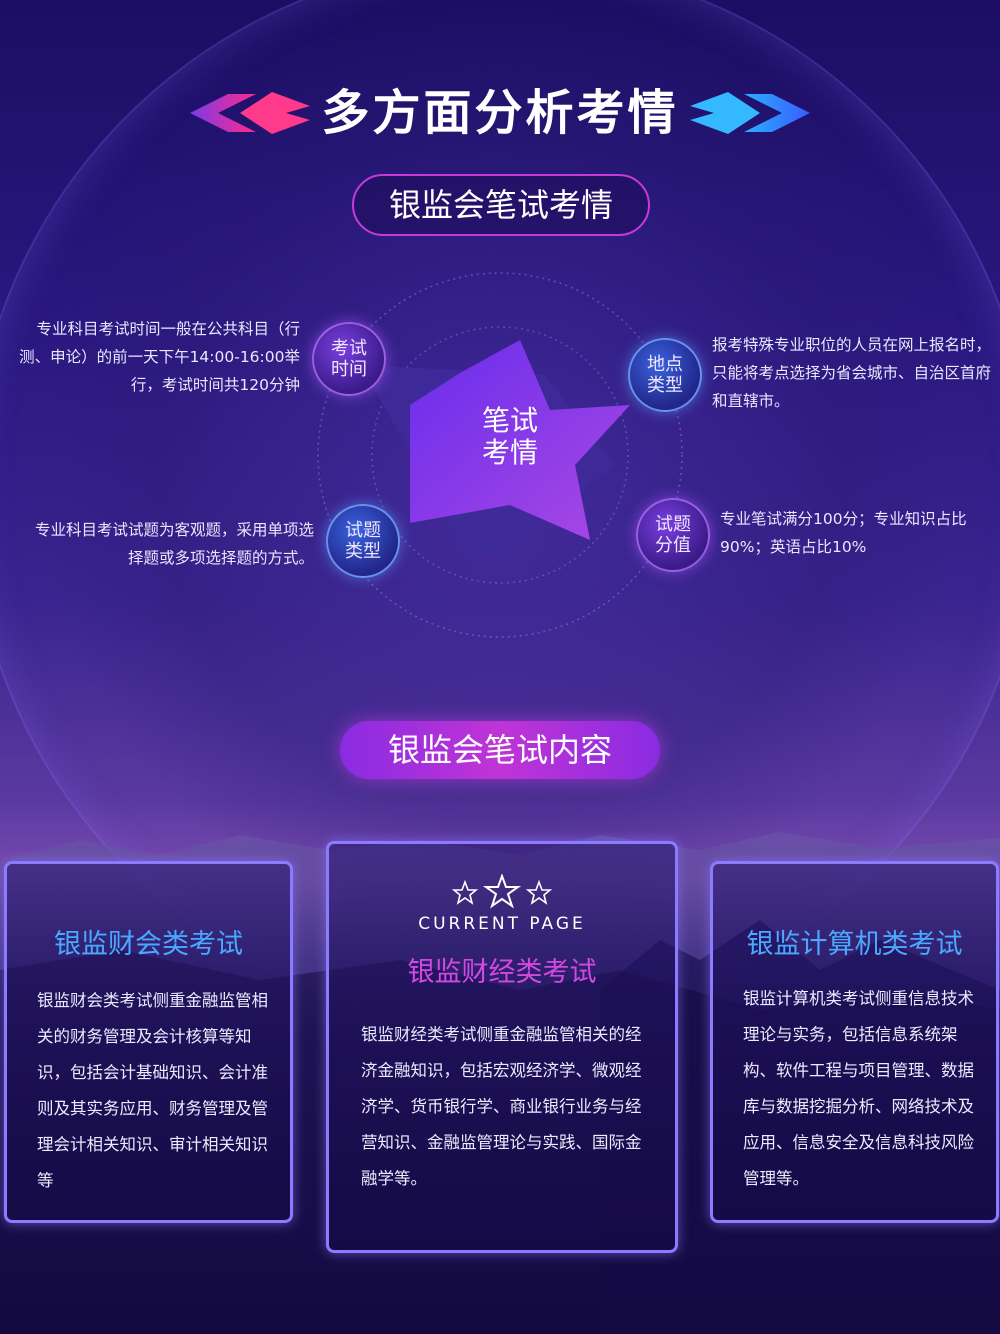 The image size is (1000, 1334). I want to click on node-location-type-label: 地点 类型, so click(665, 375).